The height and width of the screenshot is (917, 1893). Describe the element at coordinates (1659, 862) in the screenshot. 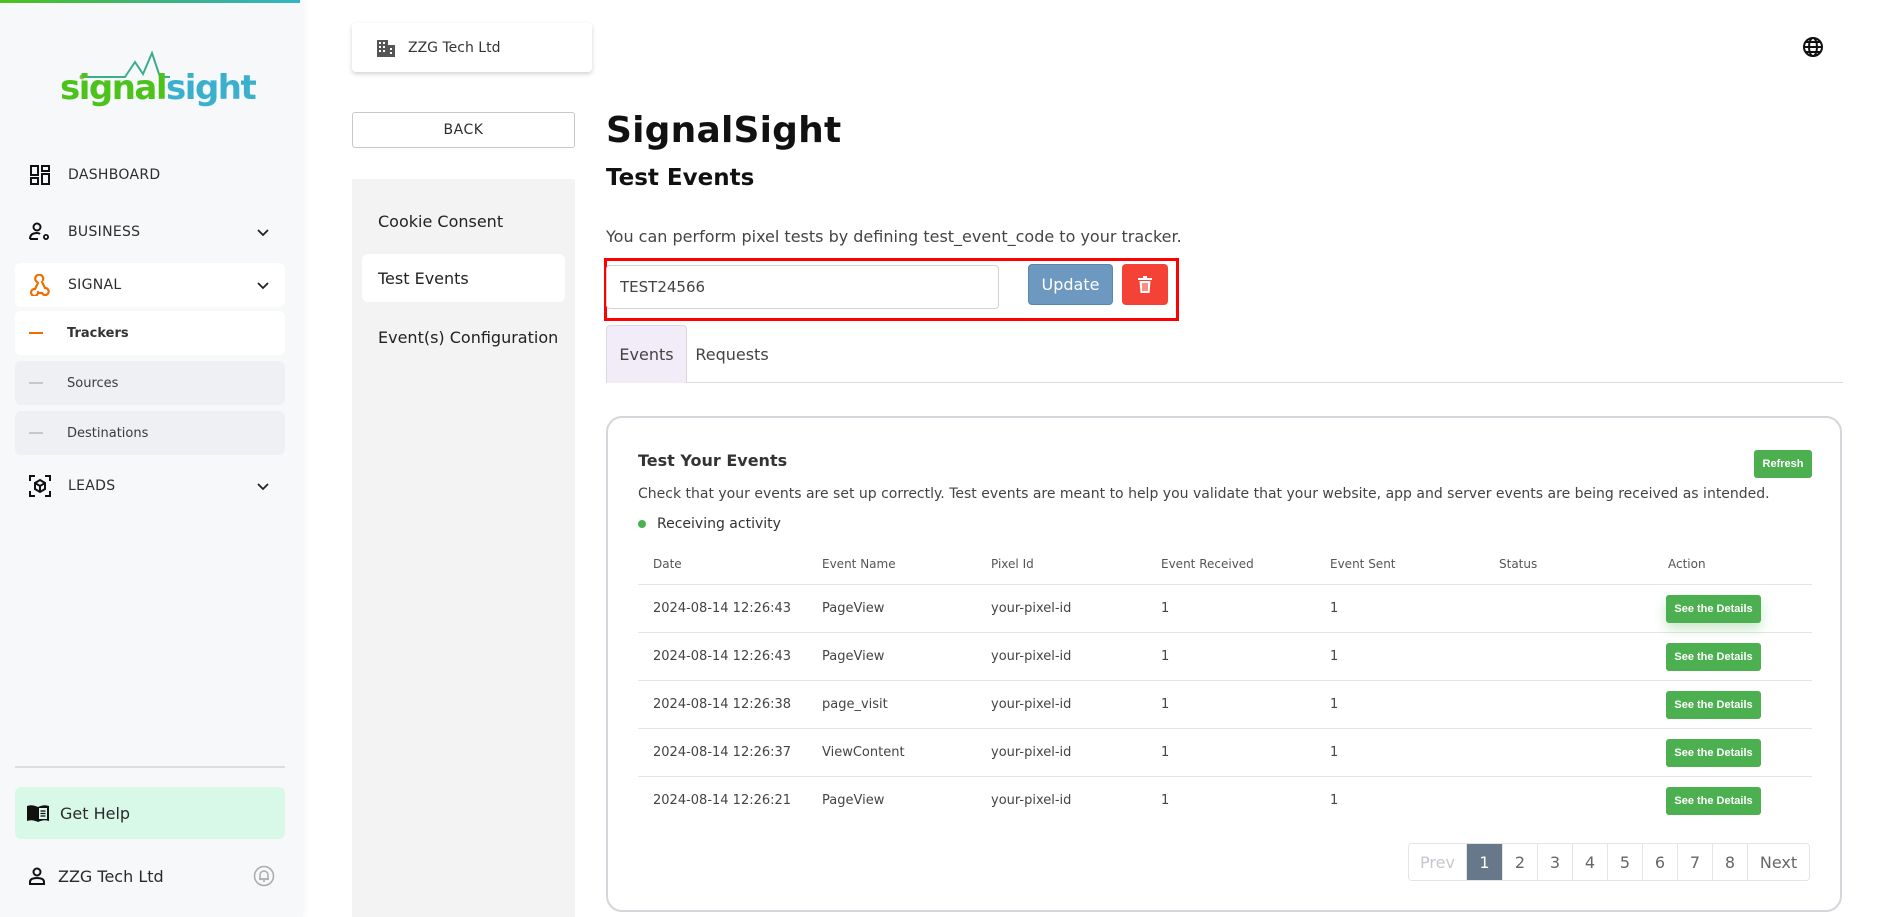

I see `pagination-page-6: 6` at that location.